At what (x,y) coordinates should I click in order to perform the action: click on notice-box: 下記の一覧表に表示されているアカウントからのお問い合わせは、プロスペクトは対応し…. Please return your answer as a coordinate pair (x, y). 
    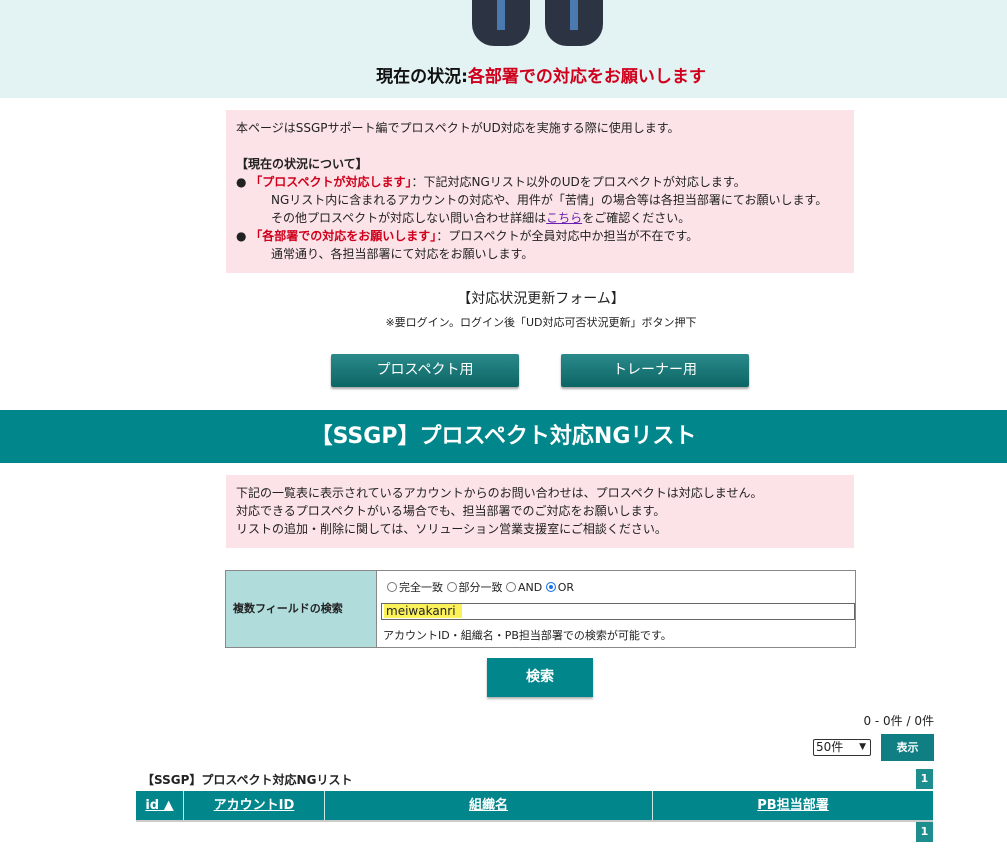
    Looking at the image, I should click on (540, 511).